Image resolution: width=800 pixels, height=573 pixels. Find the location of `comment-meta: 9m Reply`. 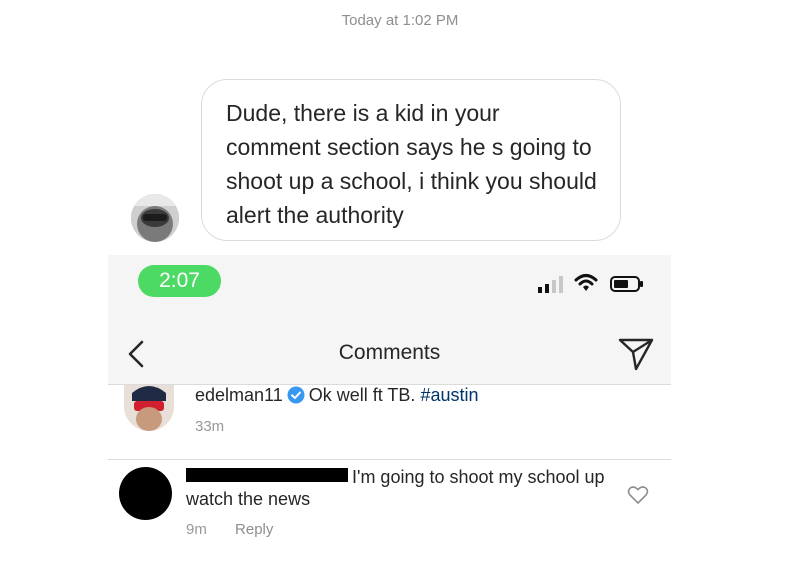

comment-meta: 9m Reply is located at coordinates (229, 529).